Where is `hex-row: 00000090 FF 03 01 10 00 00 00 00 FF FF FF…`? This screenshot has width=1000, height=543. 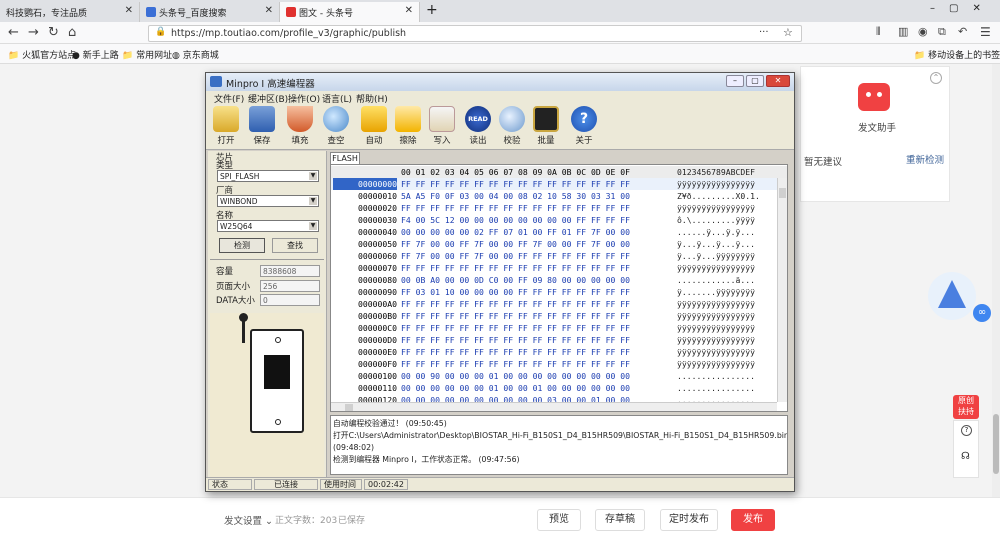
hex-row: 00000090 FF 03 01 10 00 00 00 00 FF FF FF… is located at coordinates (554, 292).